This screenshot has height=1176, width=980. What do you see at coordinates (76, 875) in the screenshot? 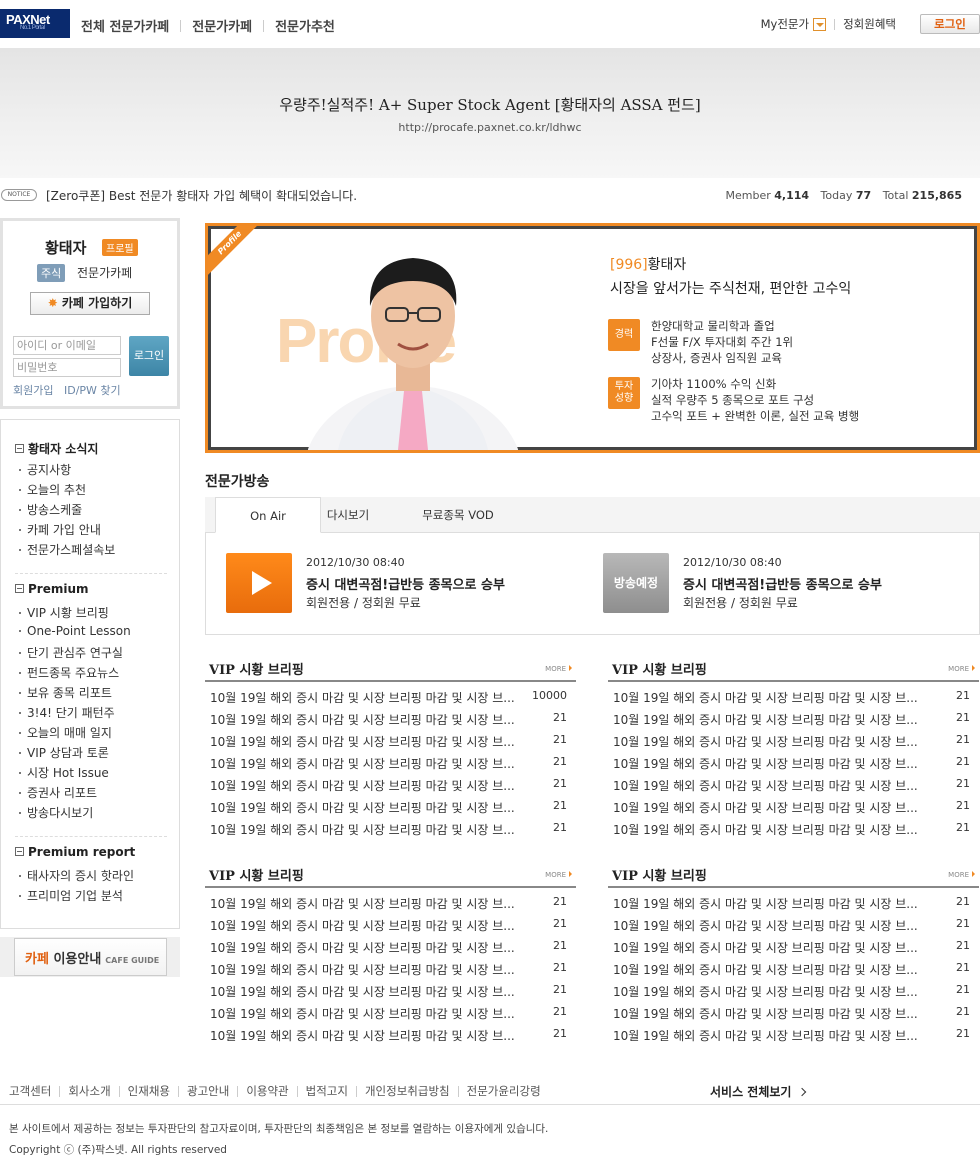
I see `sidebar-item-hotline: 태사자의 증시 핫라인` at bounding box center [76, 875].